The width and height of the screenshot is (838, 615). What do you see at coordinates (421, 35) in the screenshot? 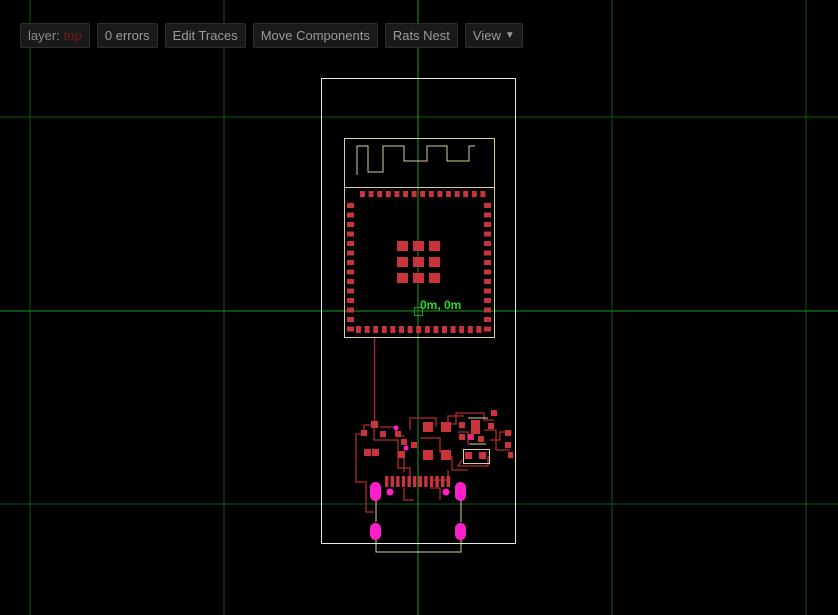
I see `rats-nest-button: Rats Nest` at bounding box center [421, 35].